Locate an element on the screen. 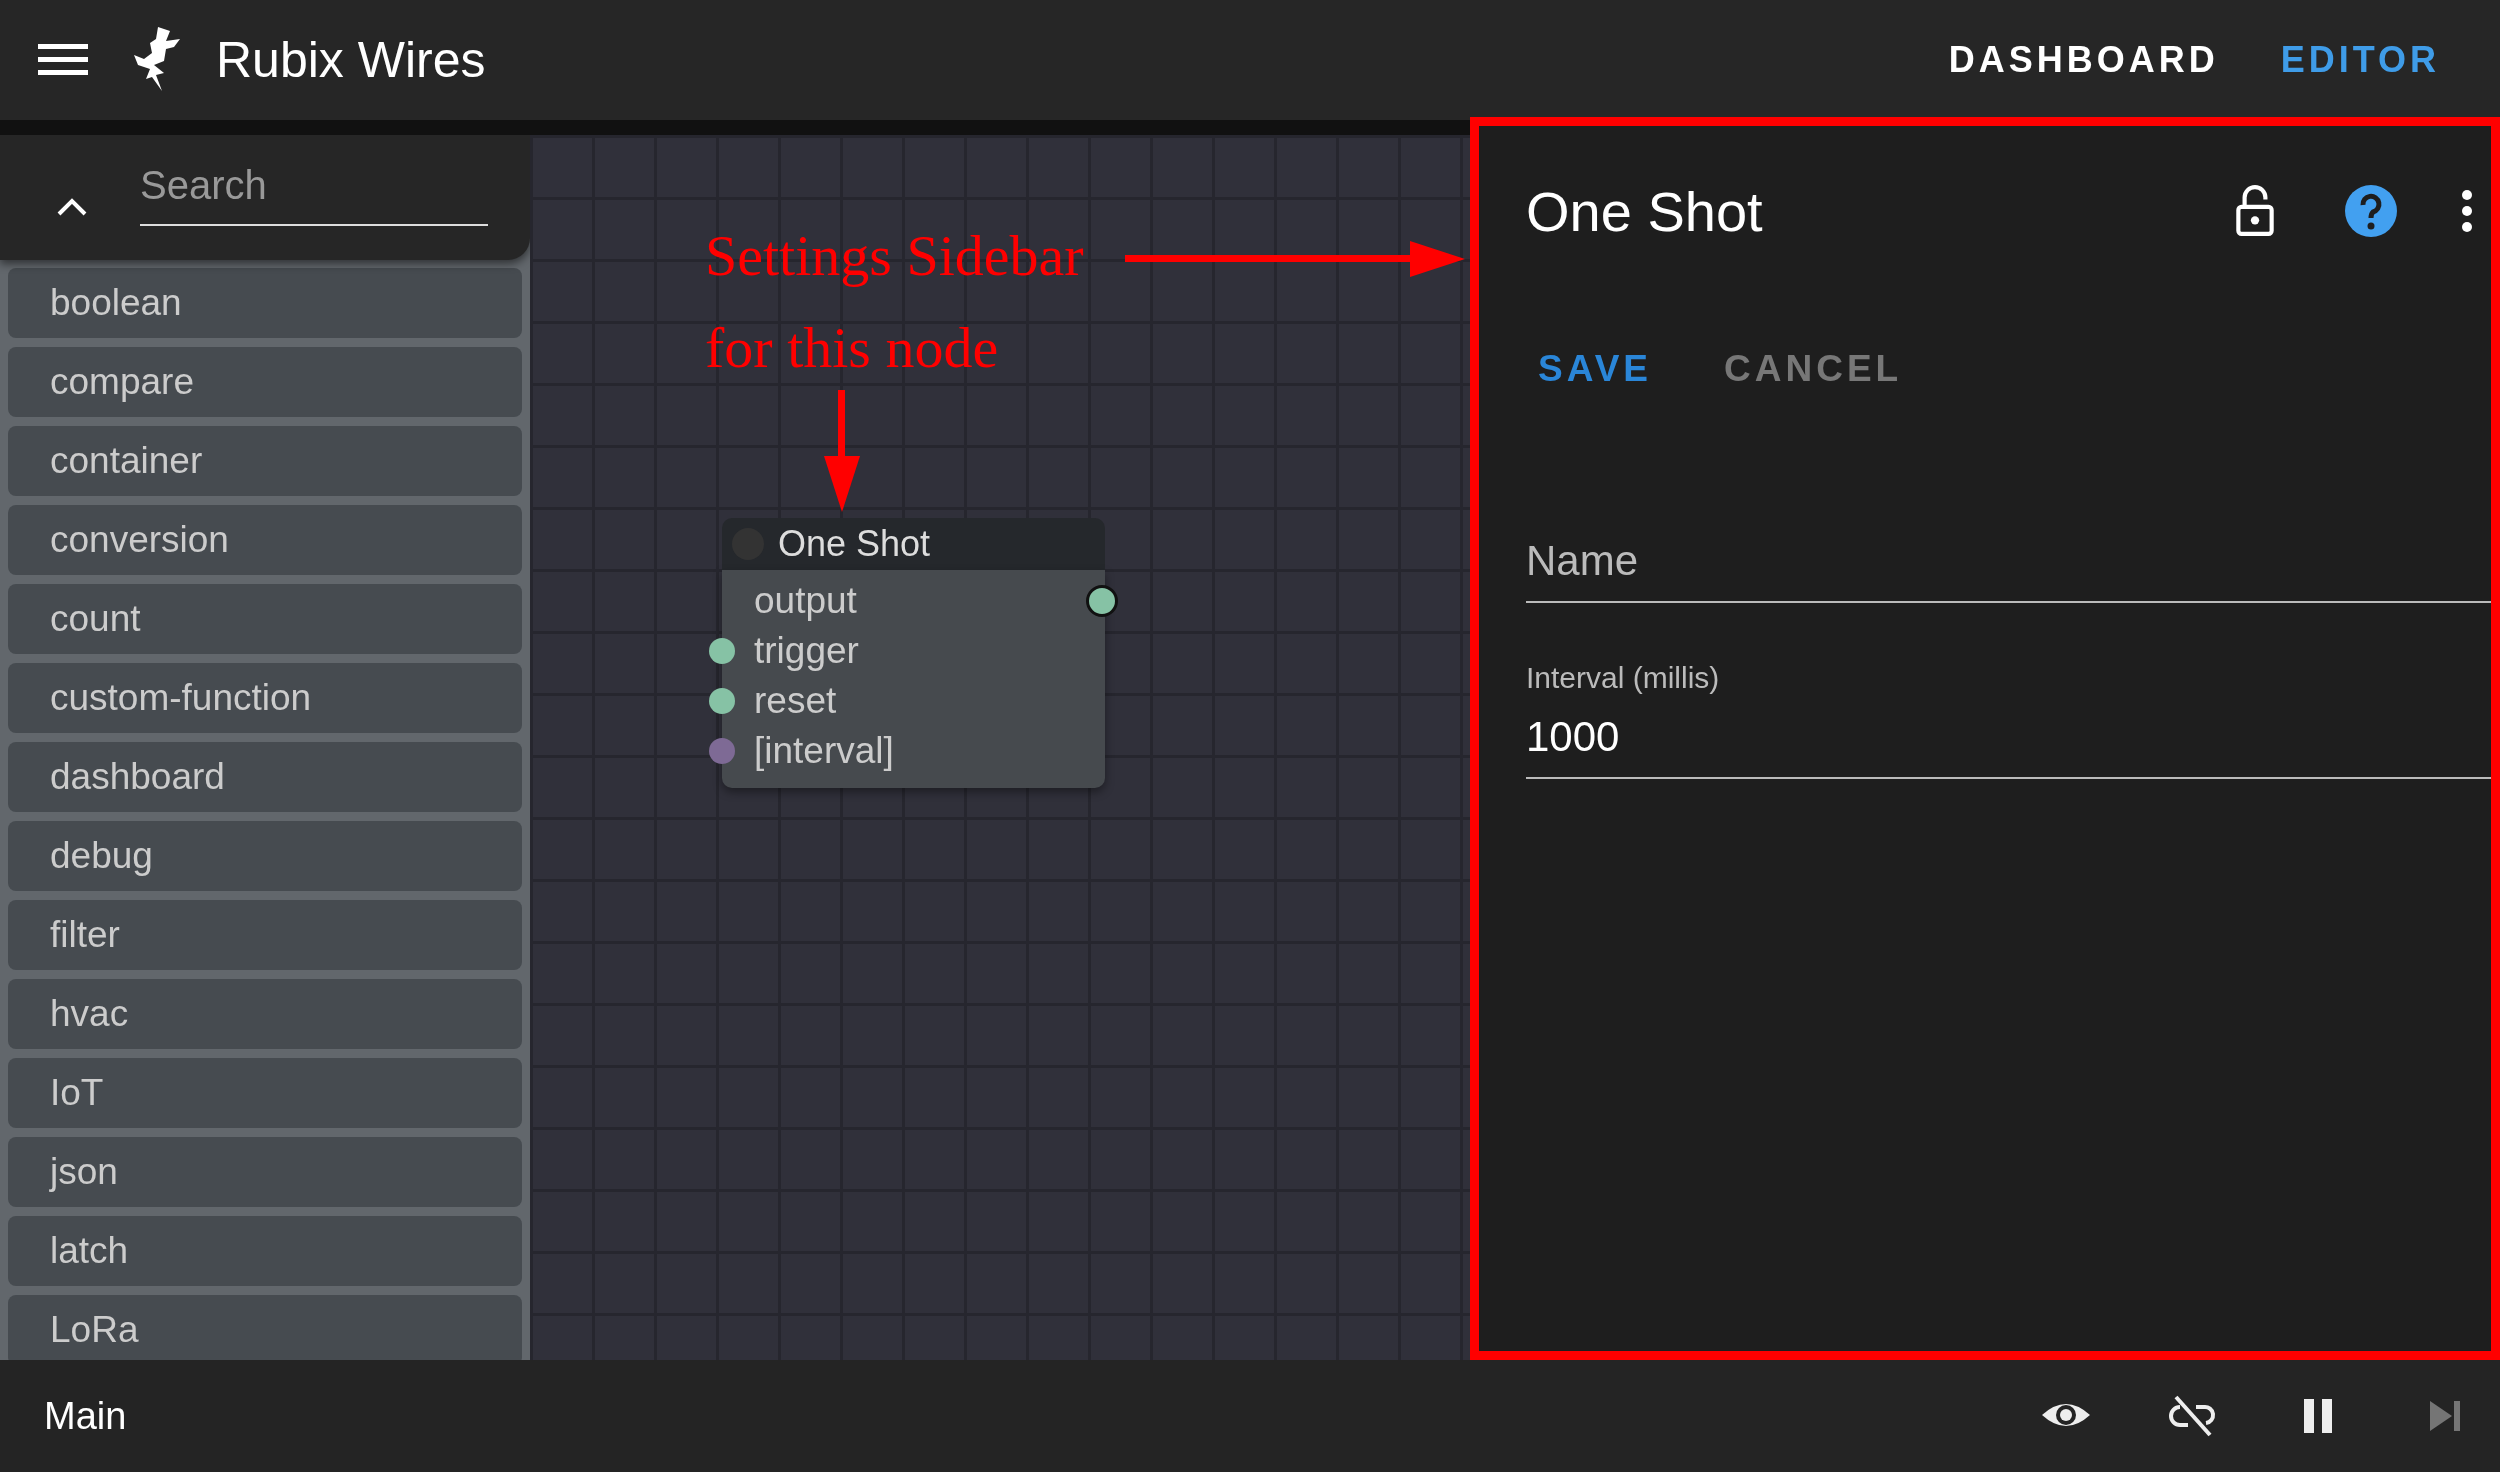 The height and width of the screenshot is (1472, 2500). category-item: hvac is located at coordinates (265, 1014).